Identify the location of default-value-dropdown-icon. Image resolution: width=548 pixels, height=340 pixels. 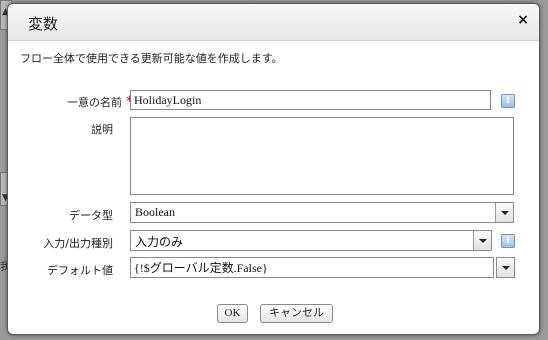
(505, 267).